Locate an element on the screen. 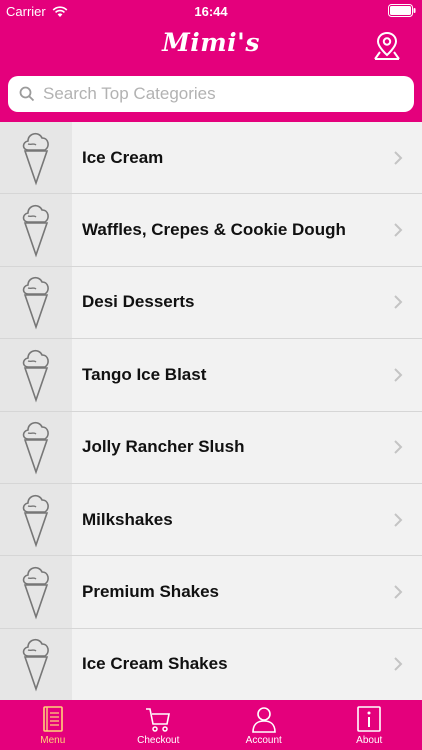  menu-book-icon is located at coordinates (52, 719).